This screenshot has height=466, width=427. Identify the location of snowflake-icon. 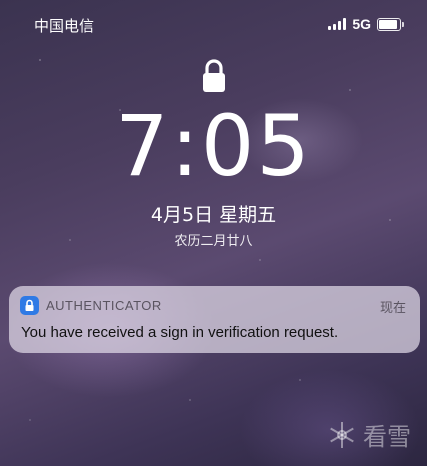
(342, 434).